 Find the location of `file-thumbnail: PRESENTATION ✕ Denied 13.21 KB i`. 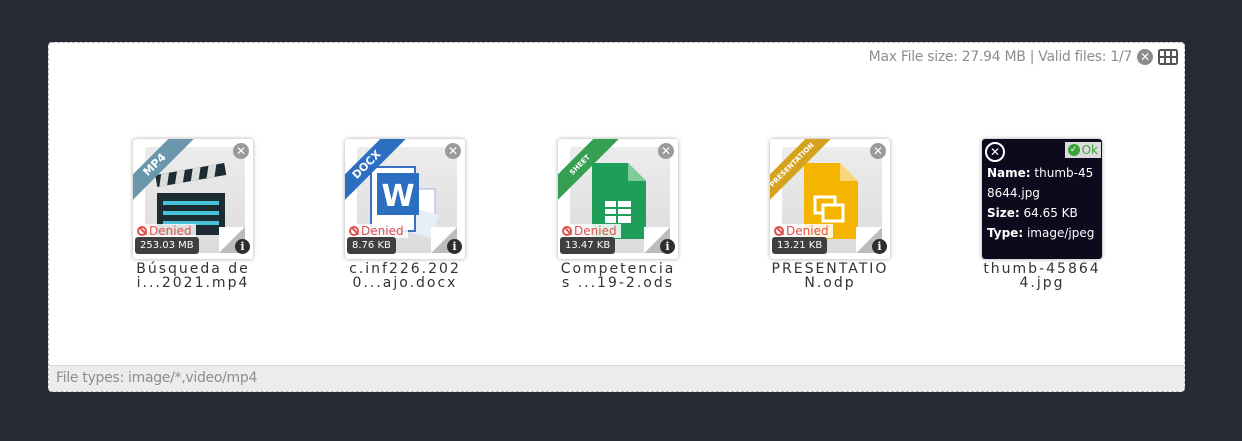

file-thumbnail: PRESENTATION ✕ Denied 13.21 KB i is located at coordinates (830, 199).